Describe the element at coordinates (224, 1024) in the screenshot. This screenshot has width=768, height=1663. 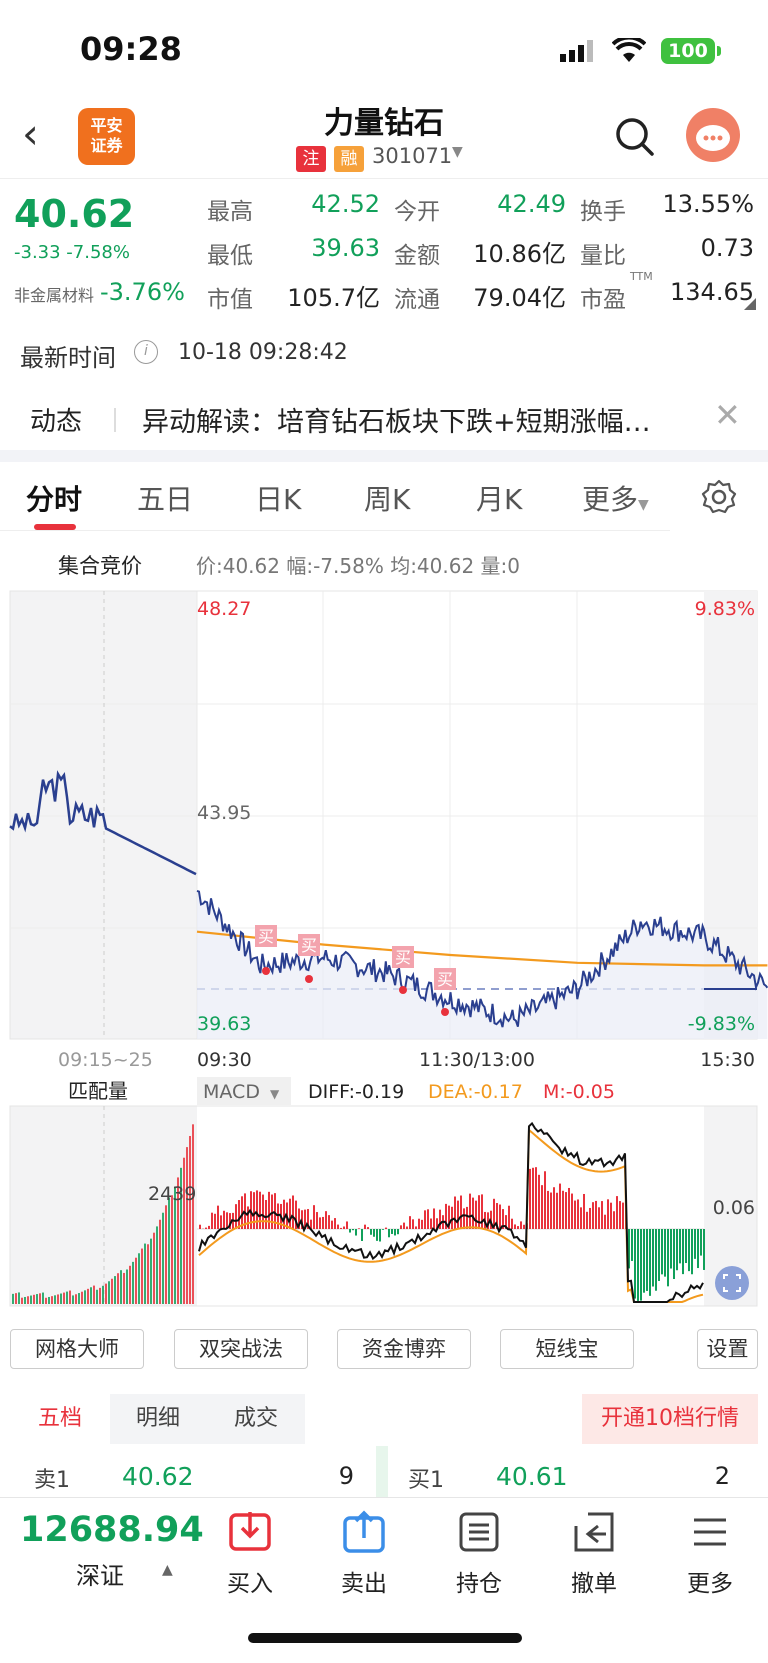
I see `price-axis-low: 39.63` at that location.